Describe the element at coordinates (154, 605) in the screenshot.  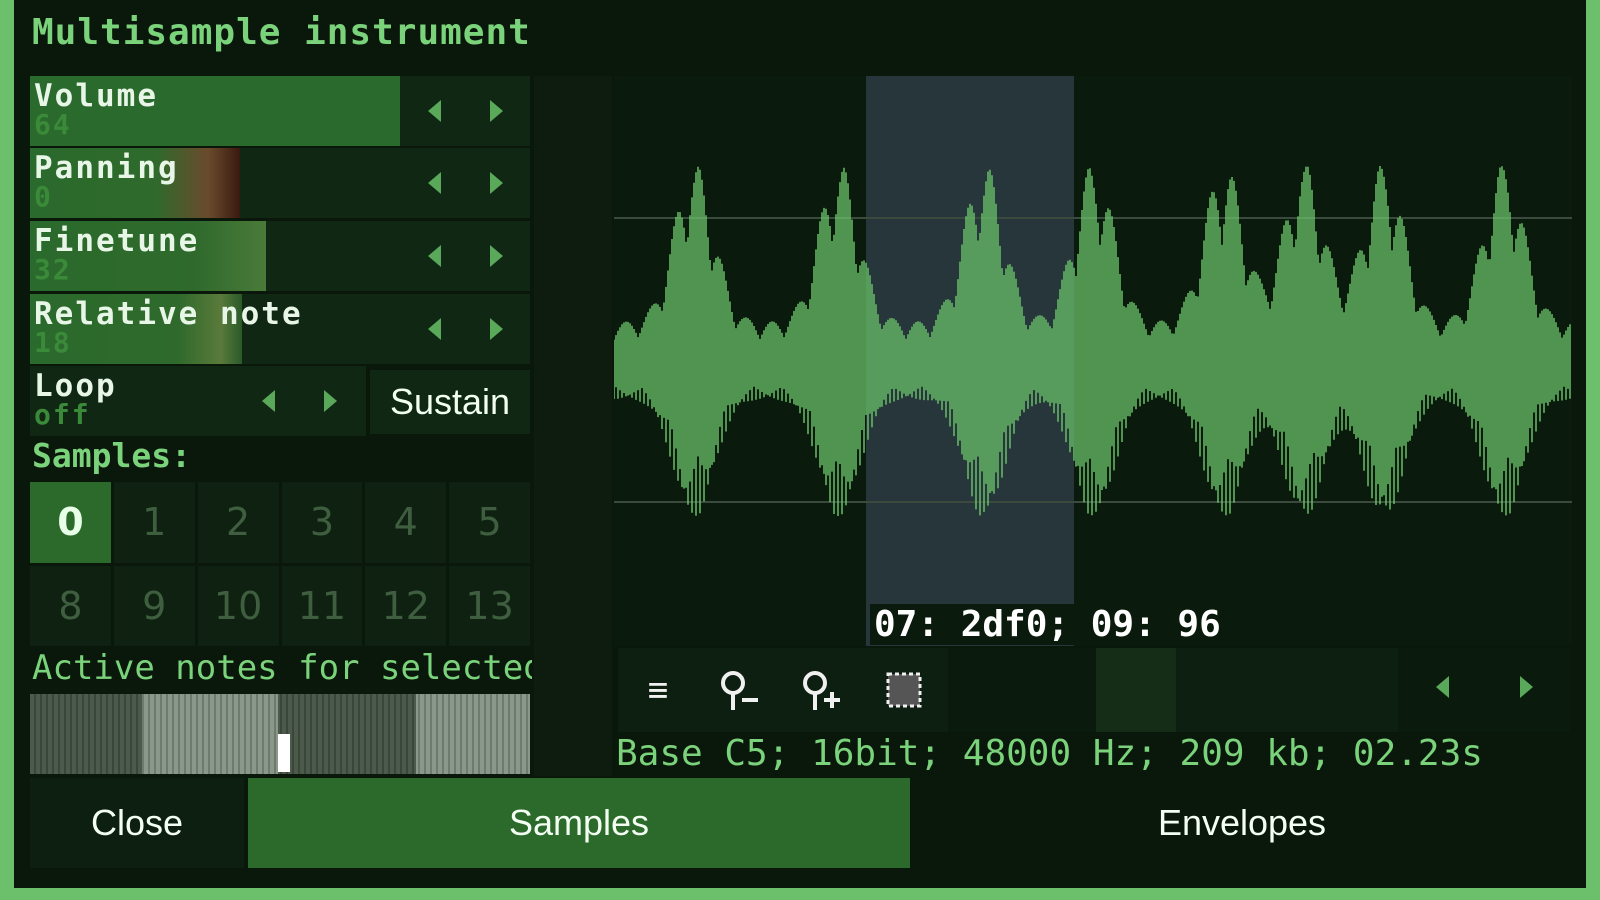
I see `sample-slot-9: 9` at that location.